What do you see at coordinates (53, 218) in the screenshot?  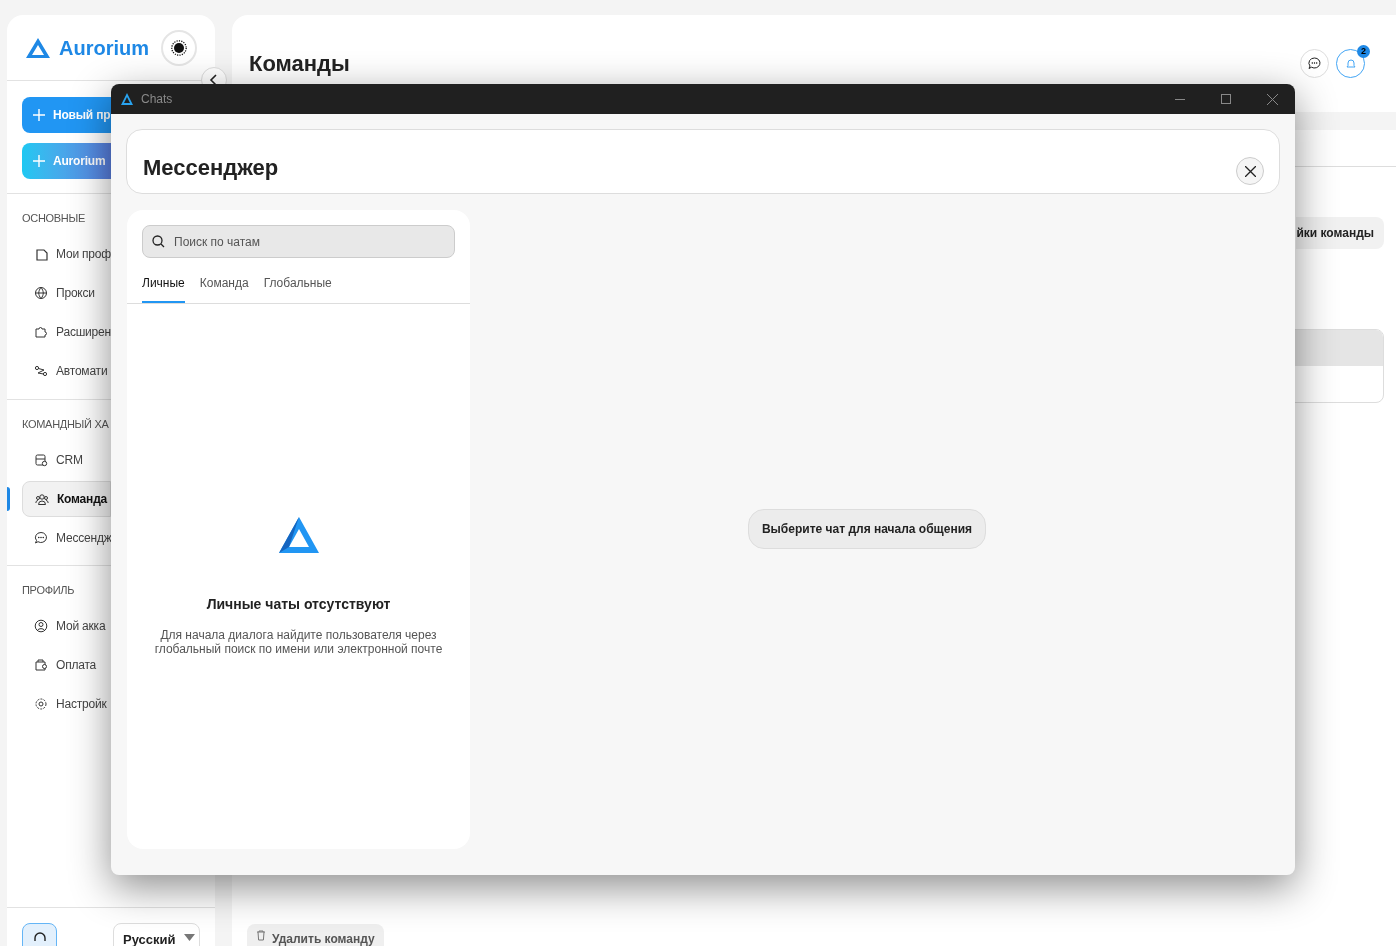 I see `section-label: ОСНОВНЫЕ` at bounding box center [53, 218].